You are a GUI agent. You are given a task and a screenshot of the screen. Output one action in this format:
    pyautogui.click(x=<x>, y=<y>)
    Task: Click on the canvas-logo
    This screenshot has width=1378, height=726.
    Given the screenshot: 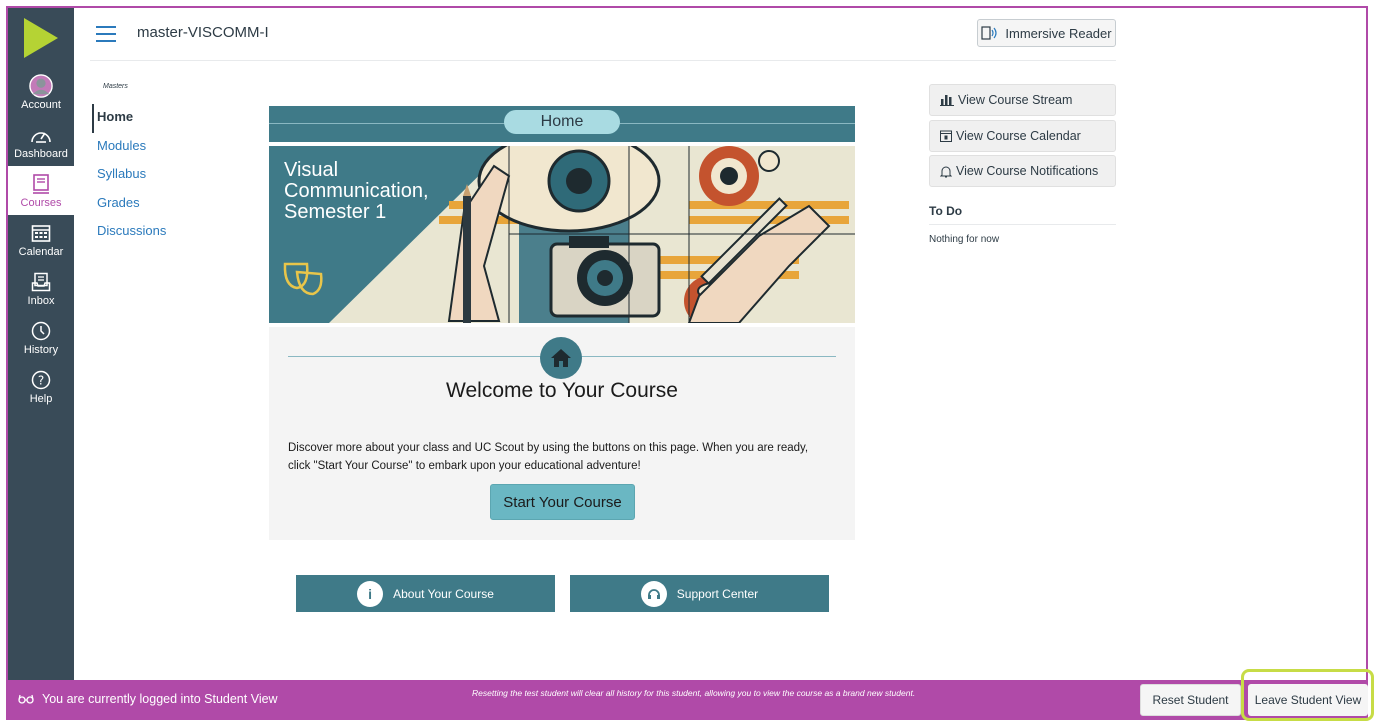 What is the action you would take?
    pyautogui.click(x=41, y=38)
    